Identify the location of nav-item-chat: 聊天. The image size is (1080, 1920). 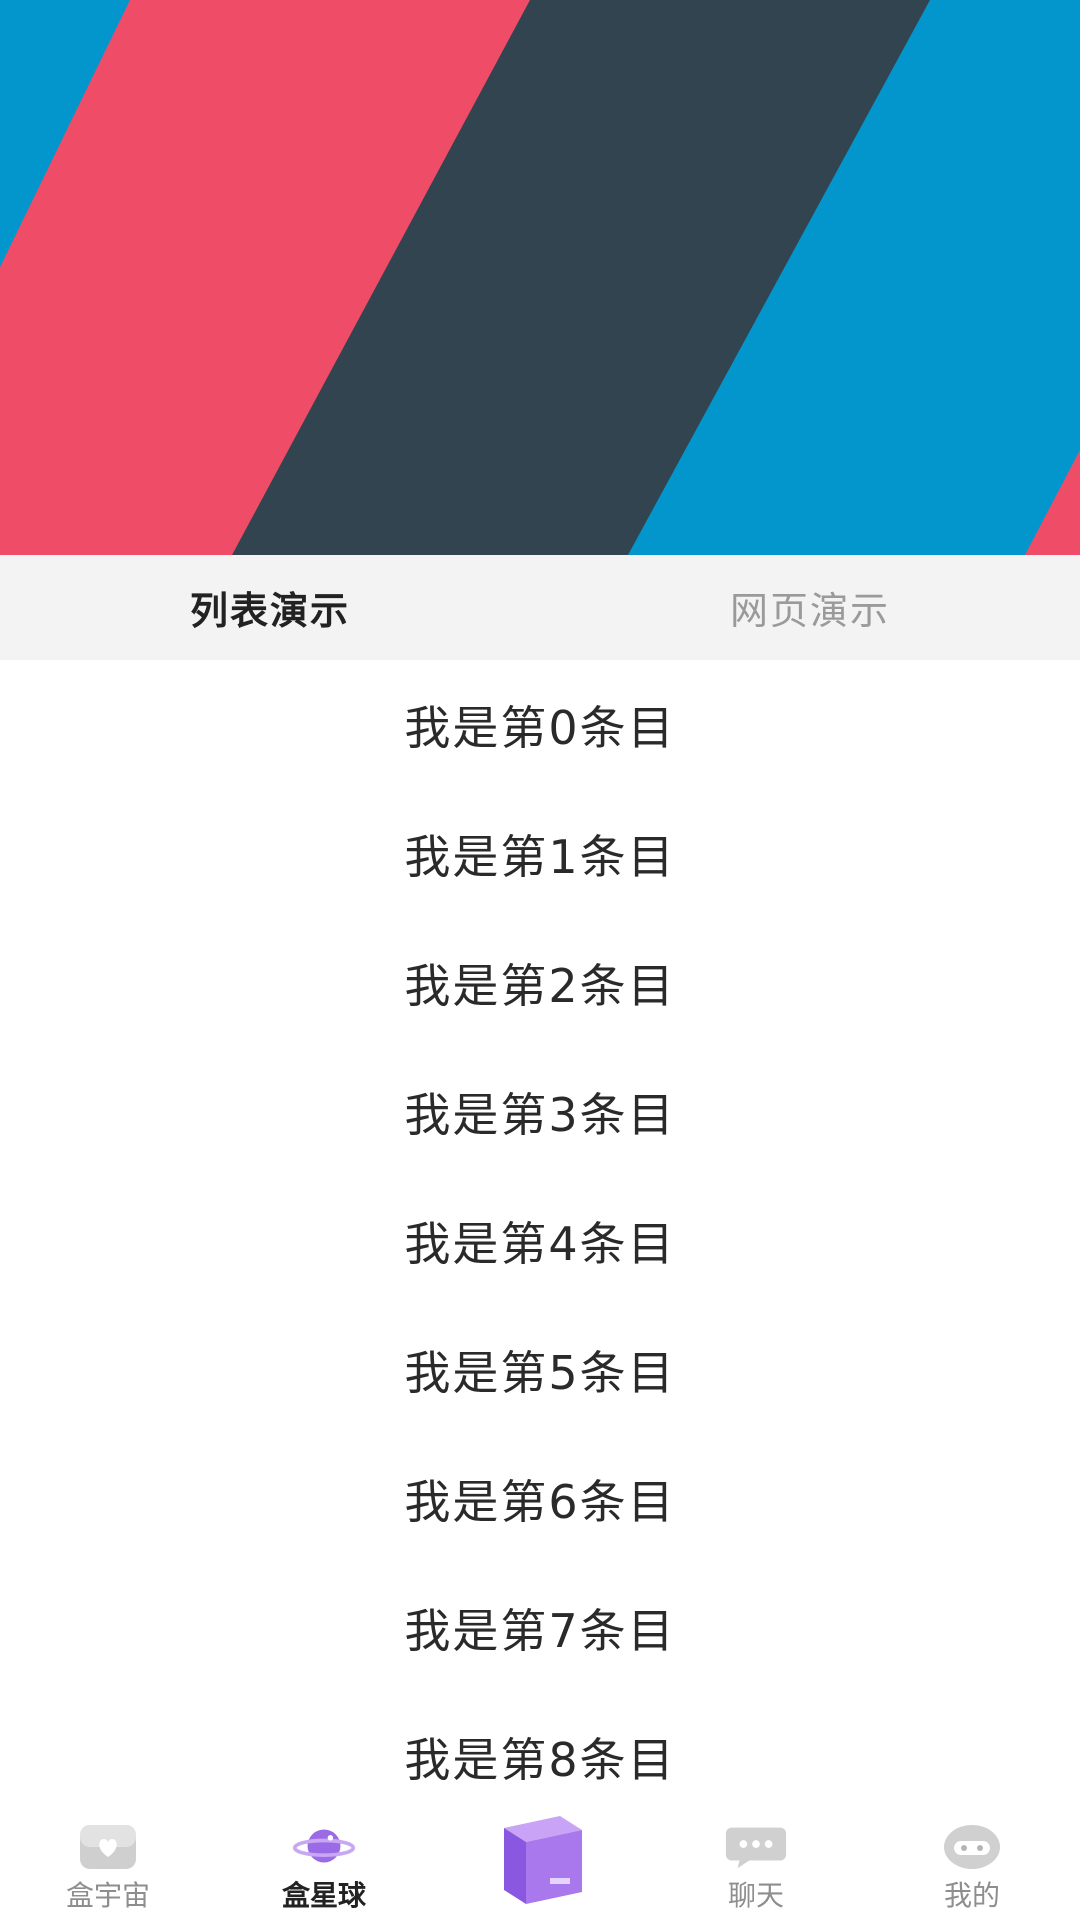
(756, 1867).